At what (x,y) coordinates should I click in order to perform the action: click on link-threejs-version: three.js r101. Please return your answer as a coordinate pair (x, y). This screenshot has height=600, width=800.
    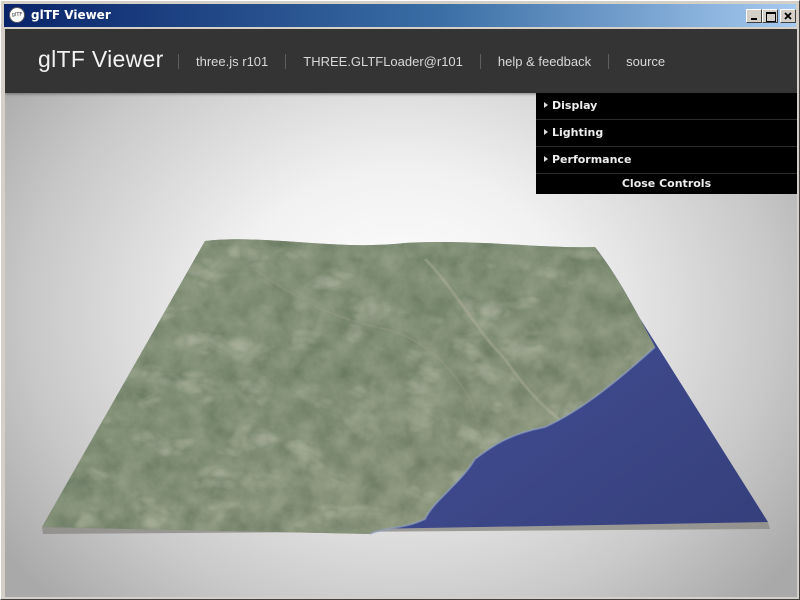
    Looking at the image, I should click on (231, 61).